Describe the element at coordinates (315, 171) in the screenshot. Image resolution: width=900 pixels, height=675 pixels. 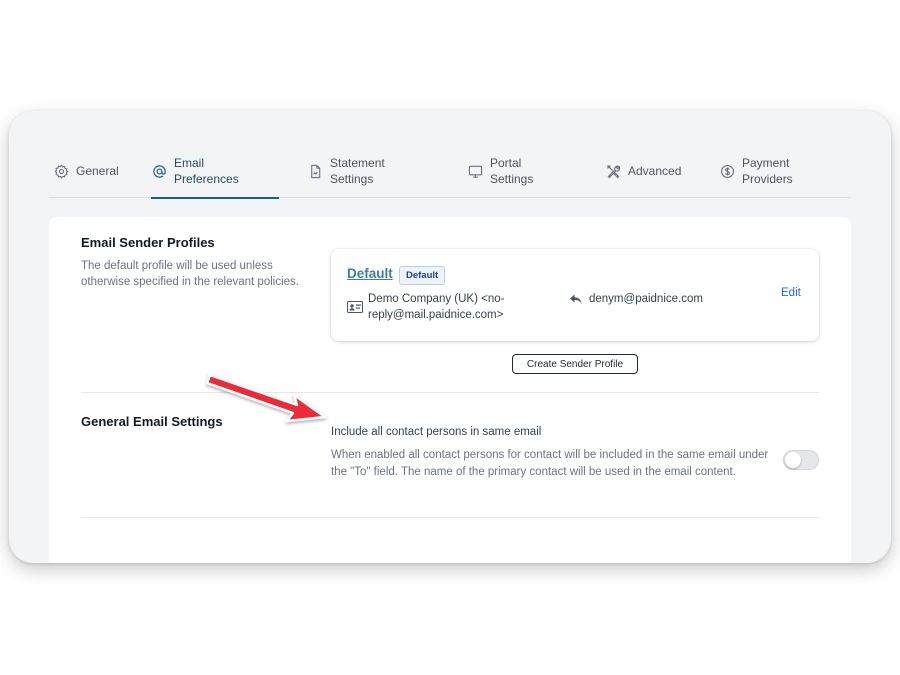
I see `document-icon` at that location.